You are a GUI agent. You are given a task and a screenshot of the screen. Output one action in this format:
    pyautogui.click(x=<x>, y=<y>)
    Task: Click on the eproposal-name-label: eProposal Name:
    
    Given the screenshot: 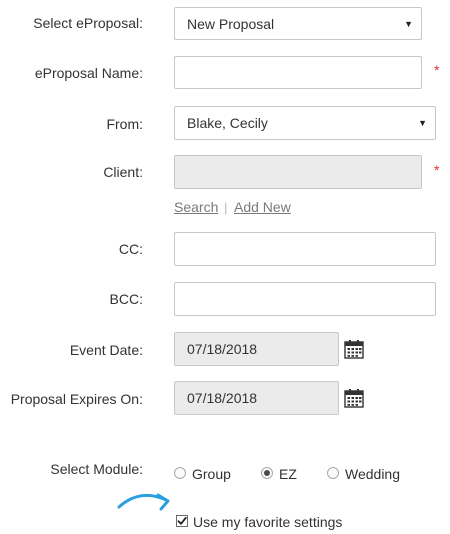 What is the action you would take?
    pyautogui.click(x=88, y=73)
    